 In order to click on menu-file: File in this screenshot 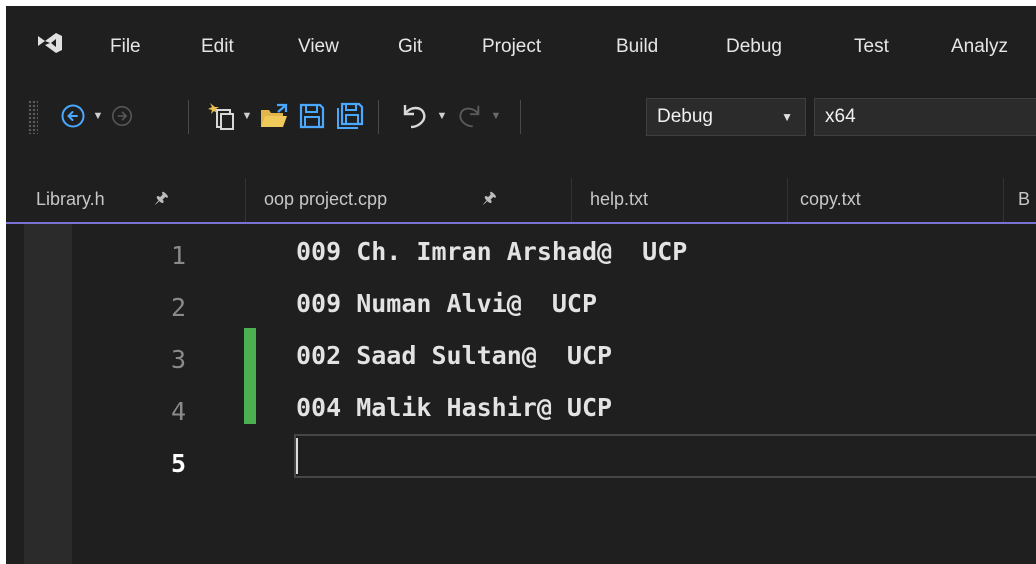, I will do `click(125, 47)`.